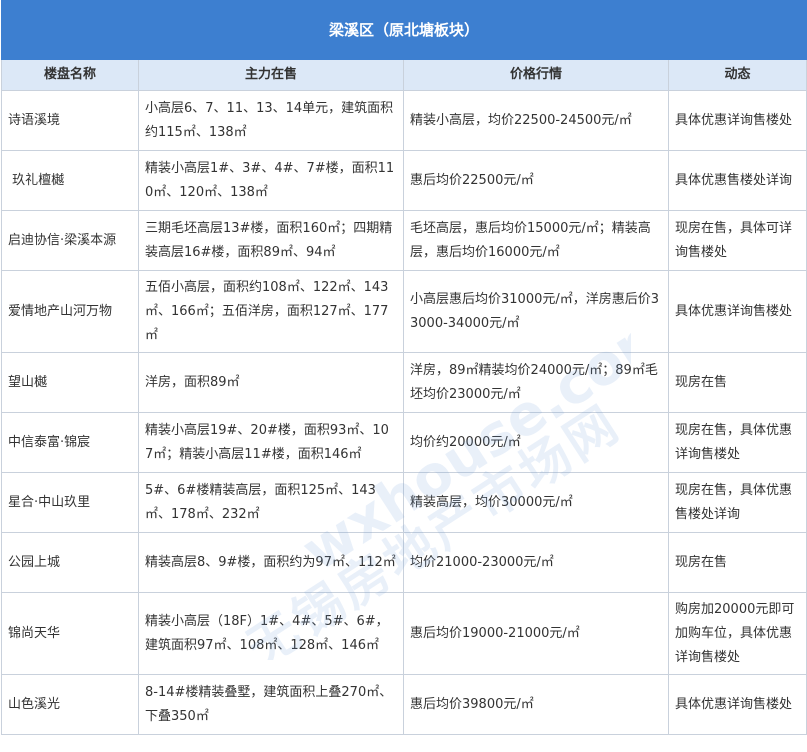 The image size is (807, 752). Describe the element at coordinates (536, 442) in the screenshot. I see `cell-price: 均价约20000元/㎡` at that location.